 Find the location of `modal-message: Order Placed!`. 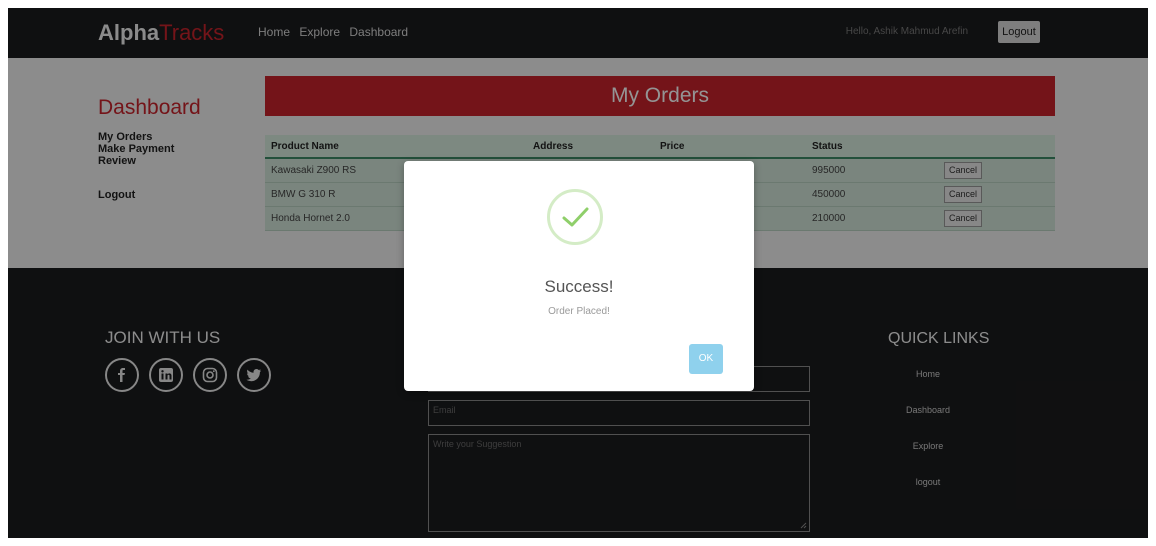

modal-message: Order Placed! is located at coordinates (579, 311).